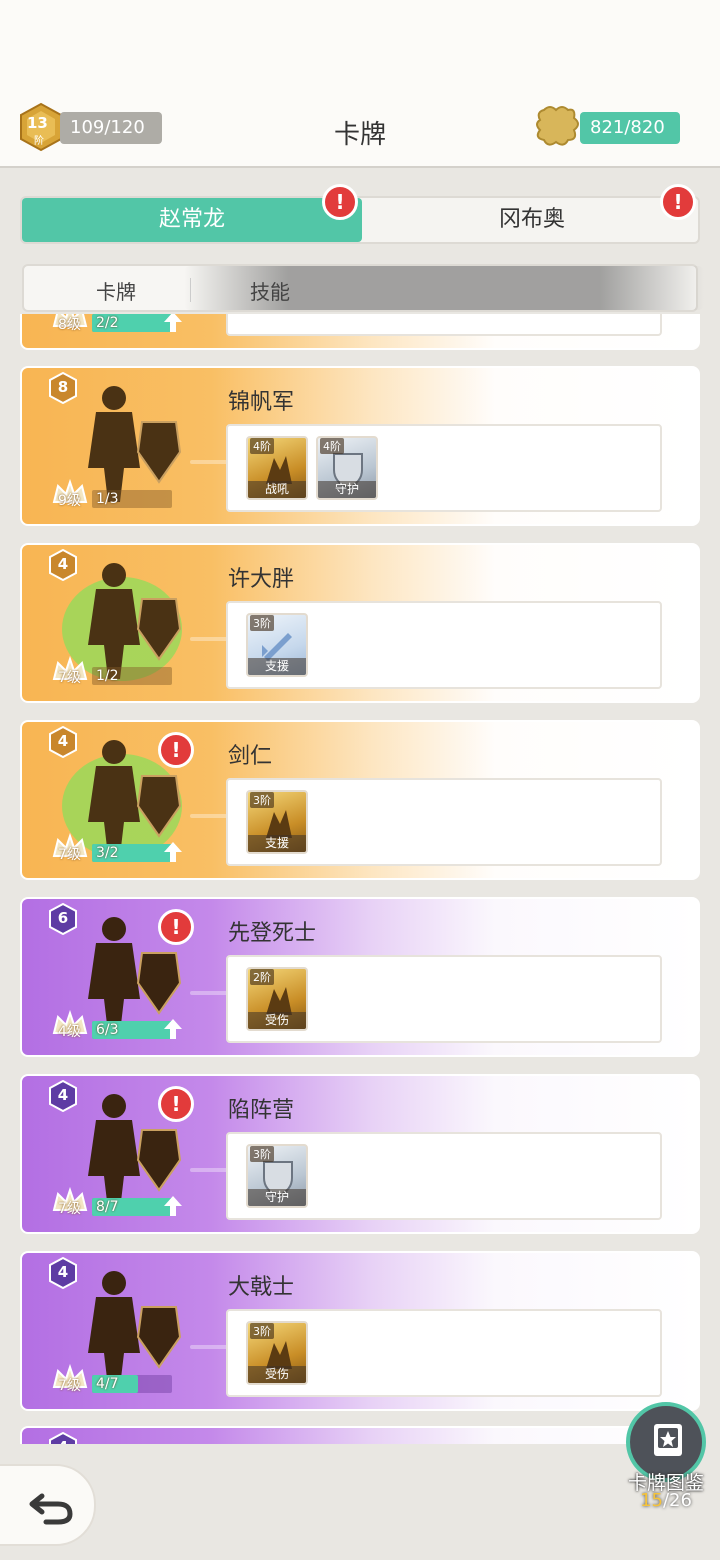  I want to click on skill-tier: 2阶, so click(262, 977).